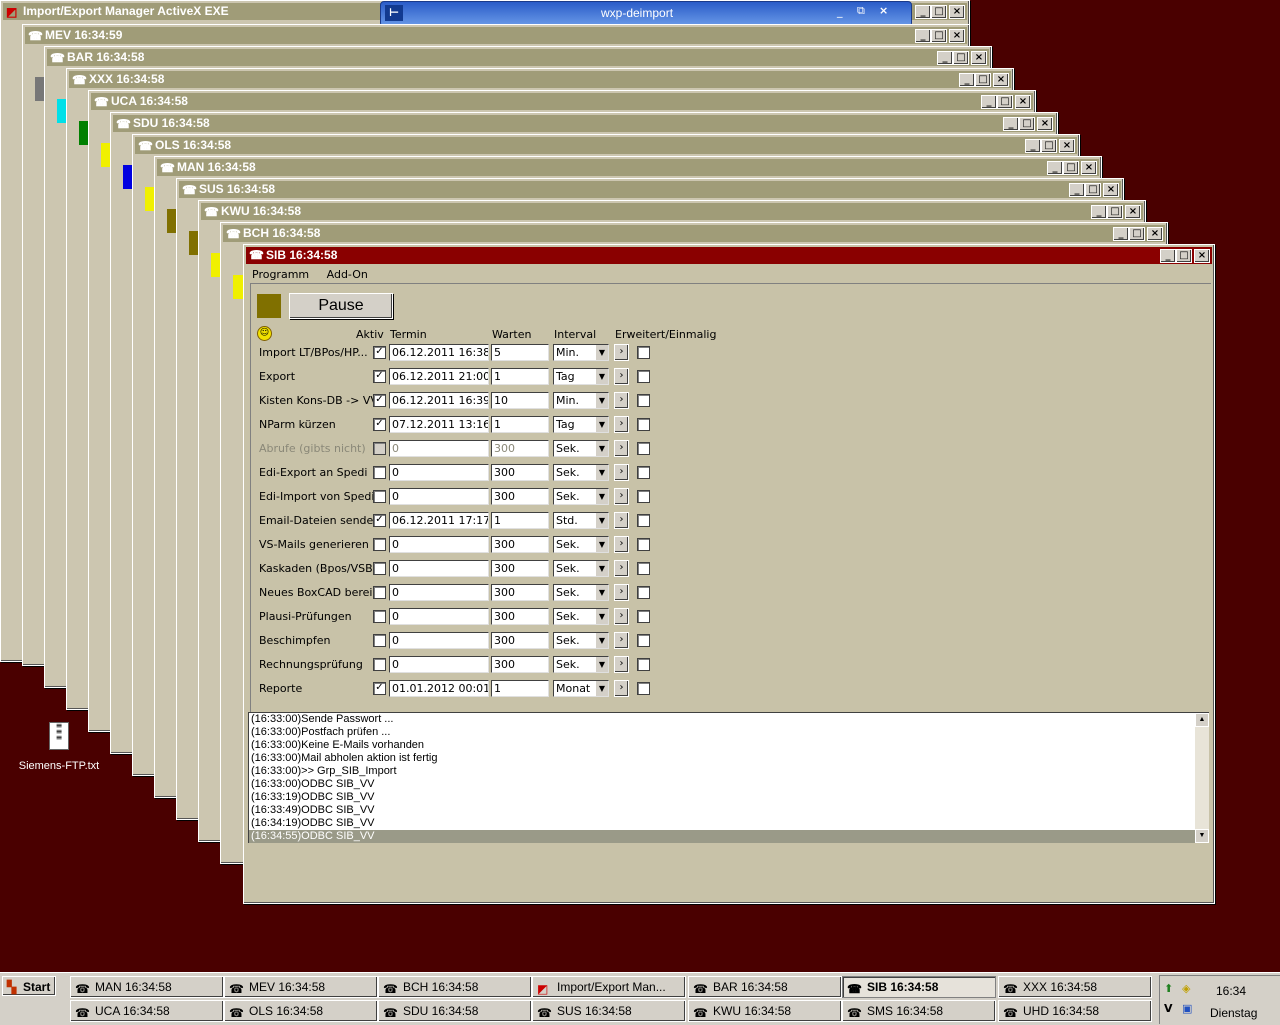 Image resolution: width=1280 pixels, height=1025 pixels. I want to click on termin-input: 06.12.2011 16:38:0, so click(439, 352).